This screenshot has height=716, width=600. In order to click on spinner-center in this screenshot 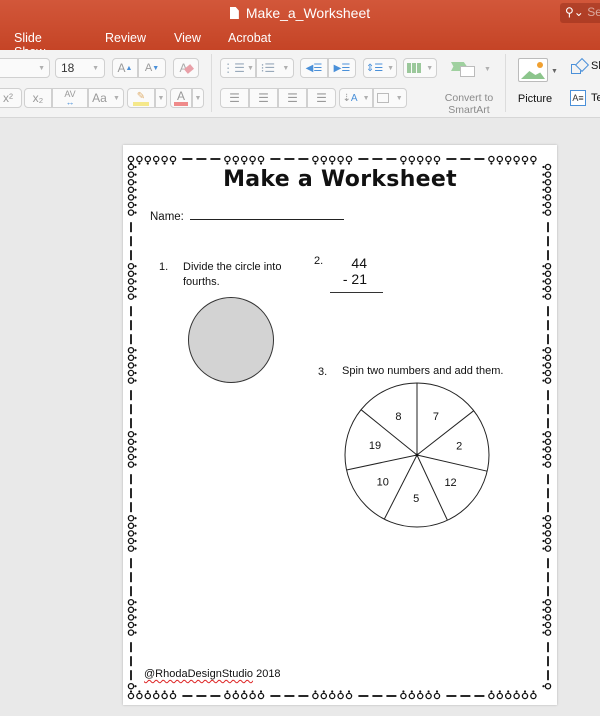, I will do `click(417, 455)`.